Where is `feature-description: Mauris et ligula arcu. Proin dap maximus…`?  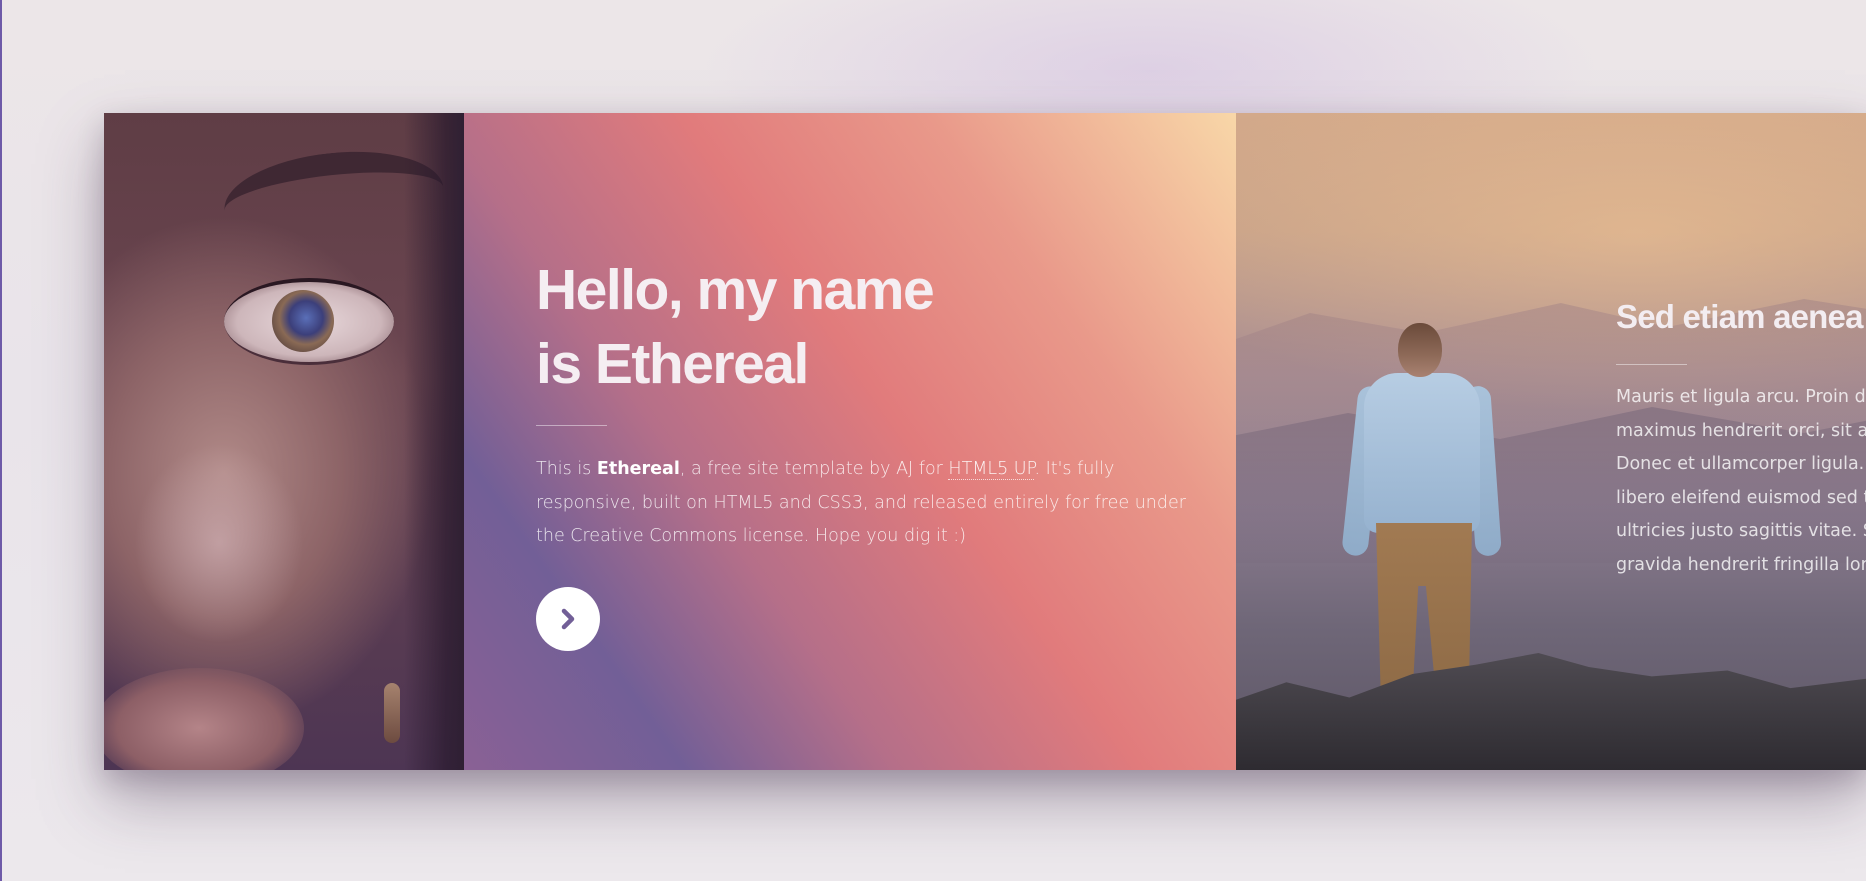
feature-description: Mauris et ligula arcu. Proin dap maximus… is located at coordinates (1741, 481).